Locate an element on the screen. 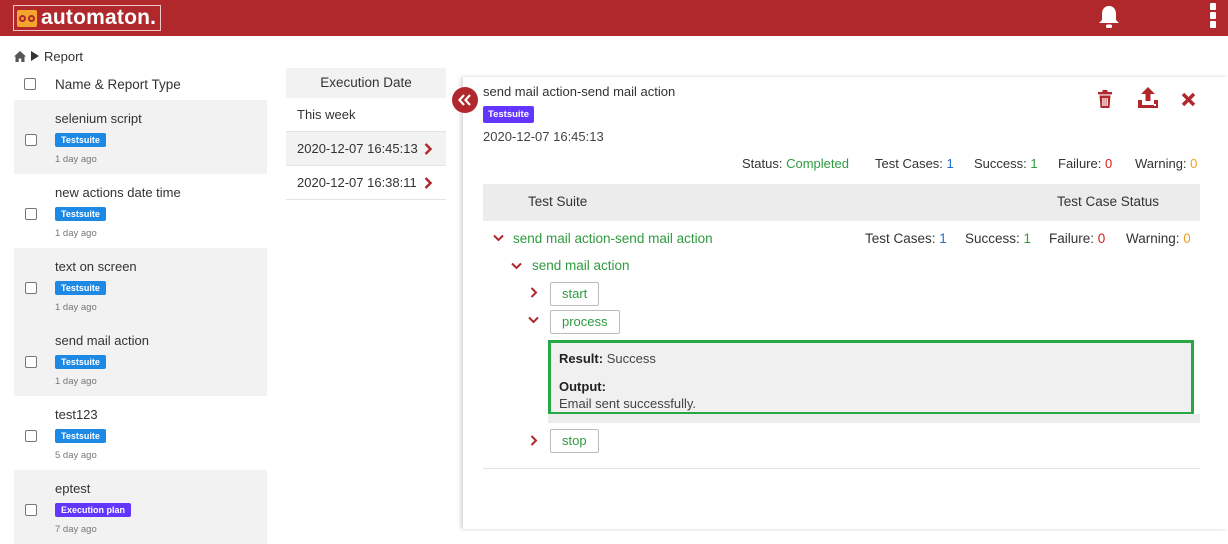 The height and width of the screenshot is (544, 1228). output-label: Output: is located at coordinates (582, 386).